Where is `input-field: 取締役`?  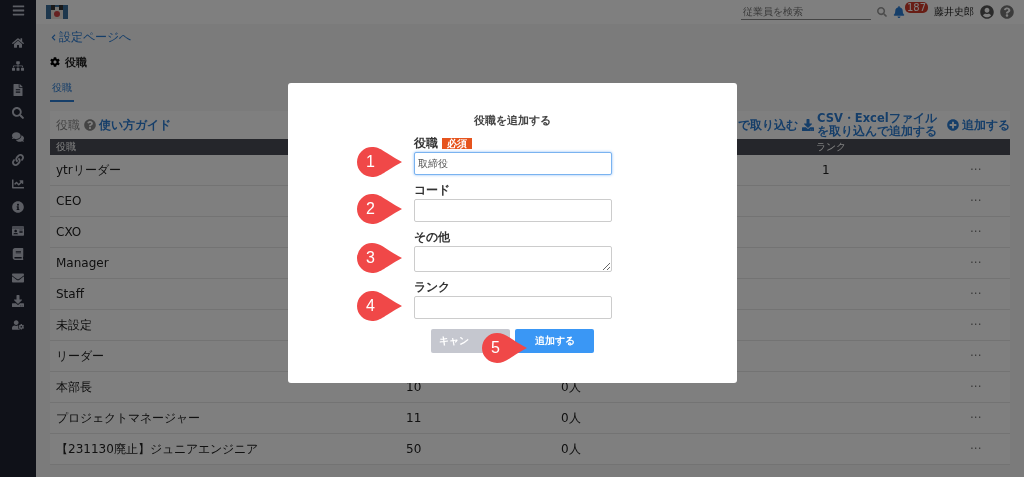
input-field: 取締役 is located at coordinates (512, 163).